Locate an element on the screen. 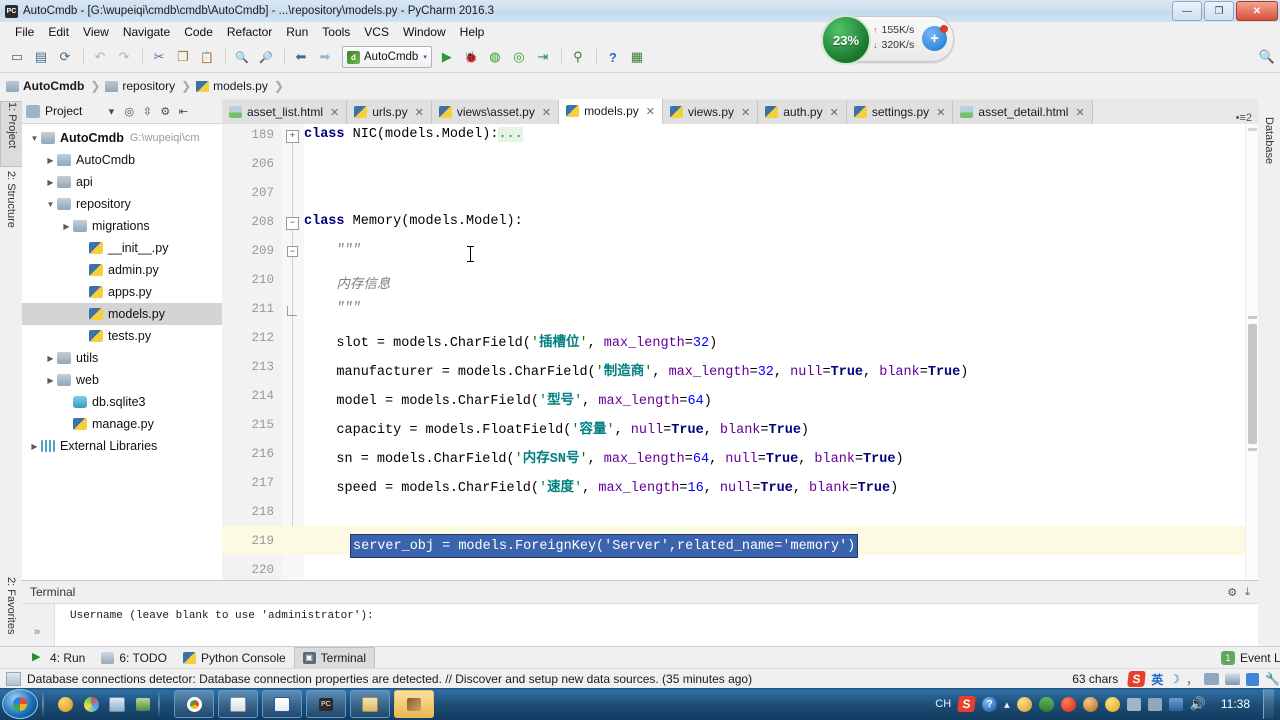 The image size is (1280, 720). help-icon: ? is located at coordinates (613, 57).